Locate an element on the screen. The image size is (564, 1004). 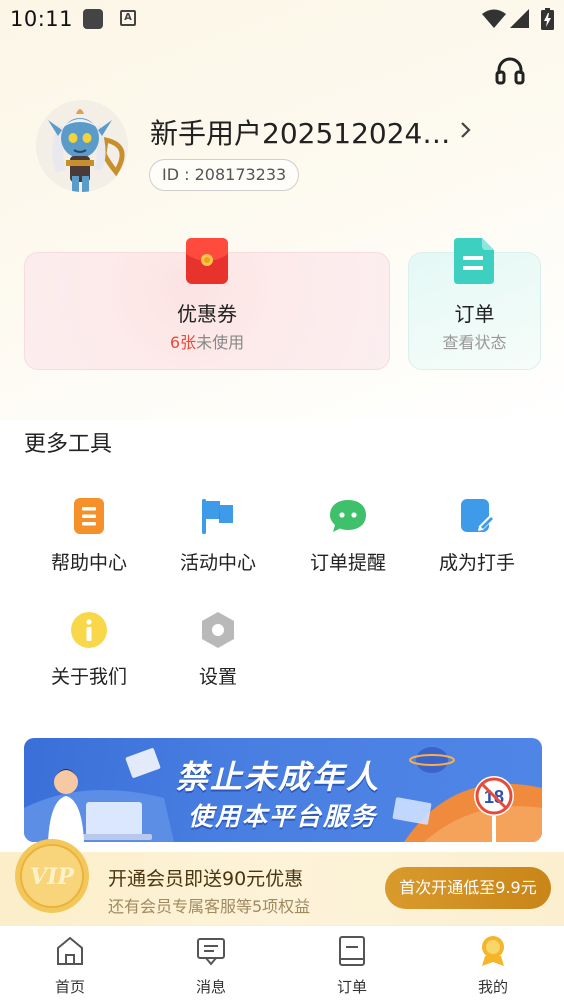
message-icon is located at coordinates (211, 952).